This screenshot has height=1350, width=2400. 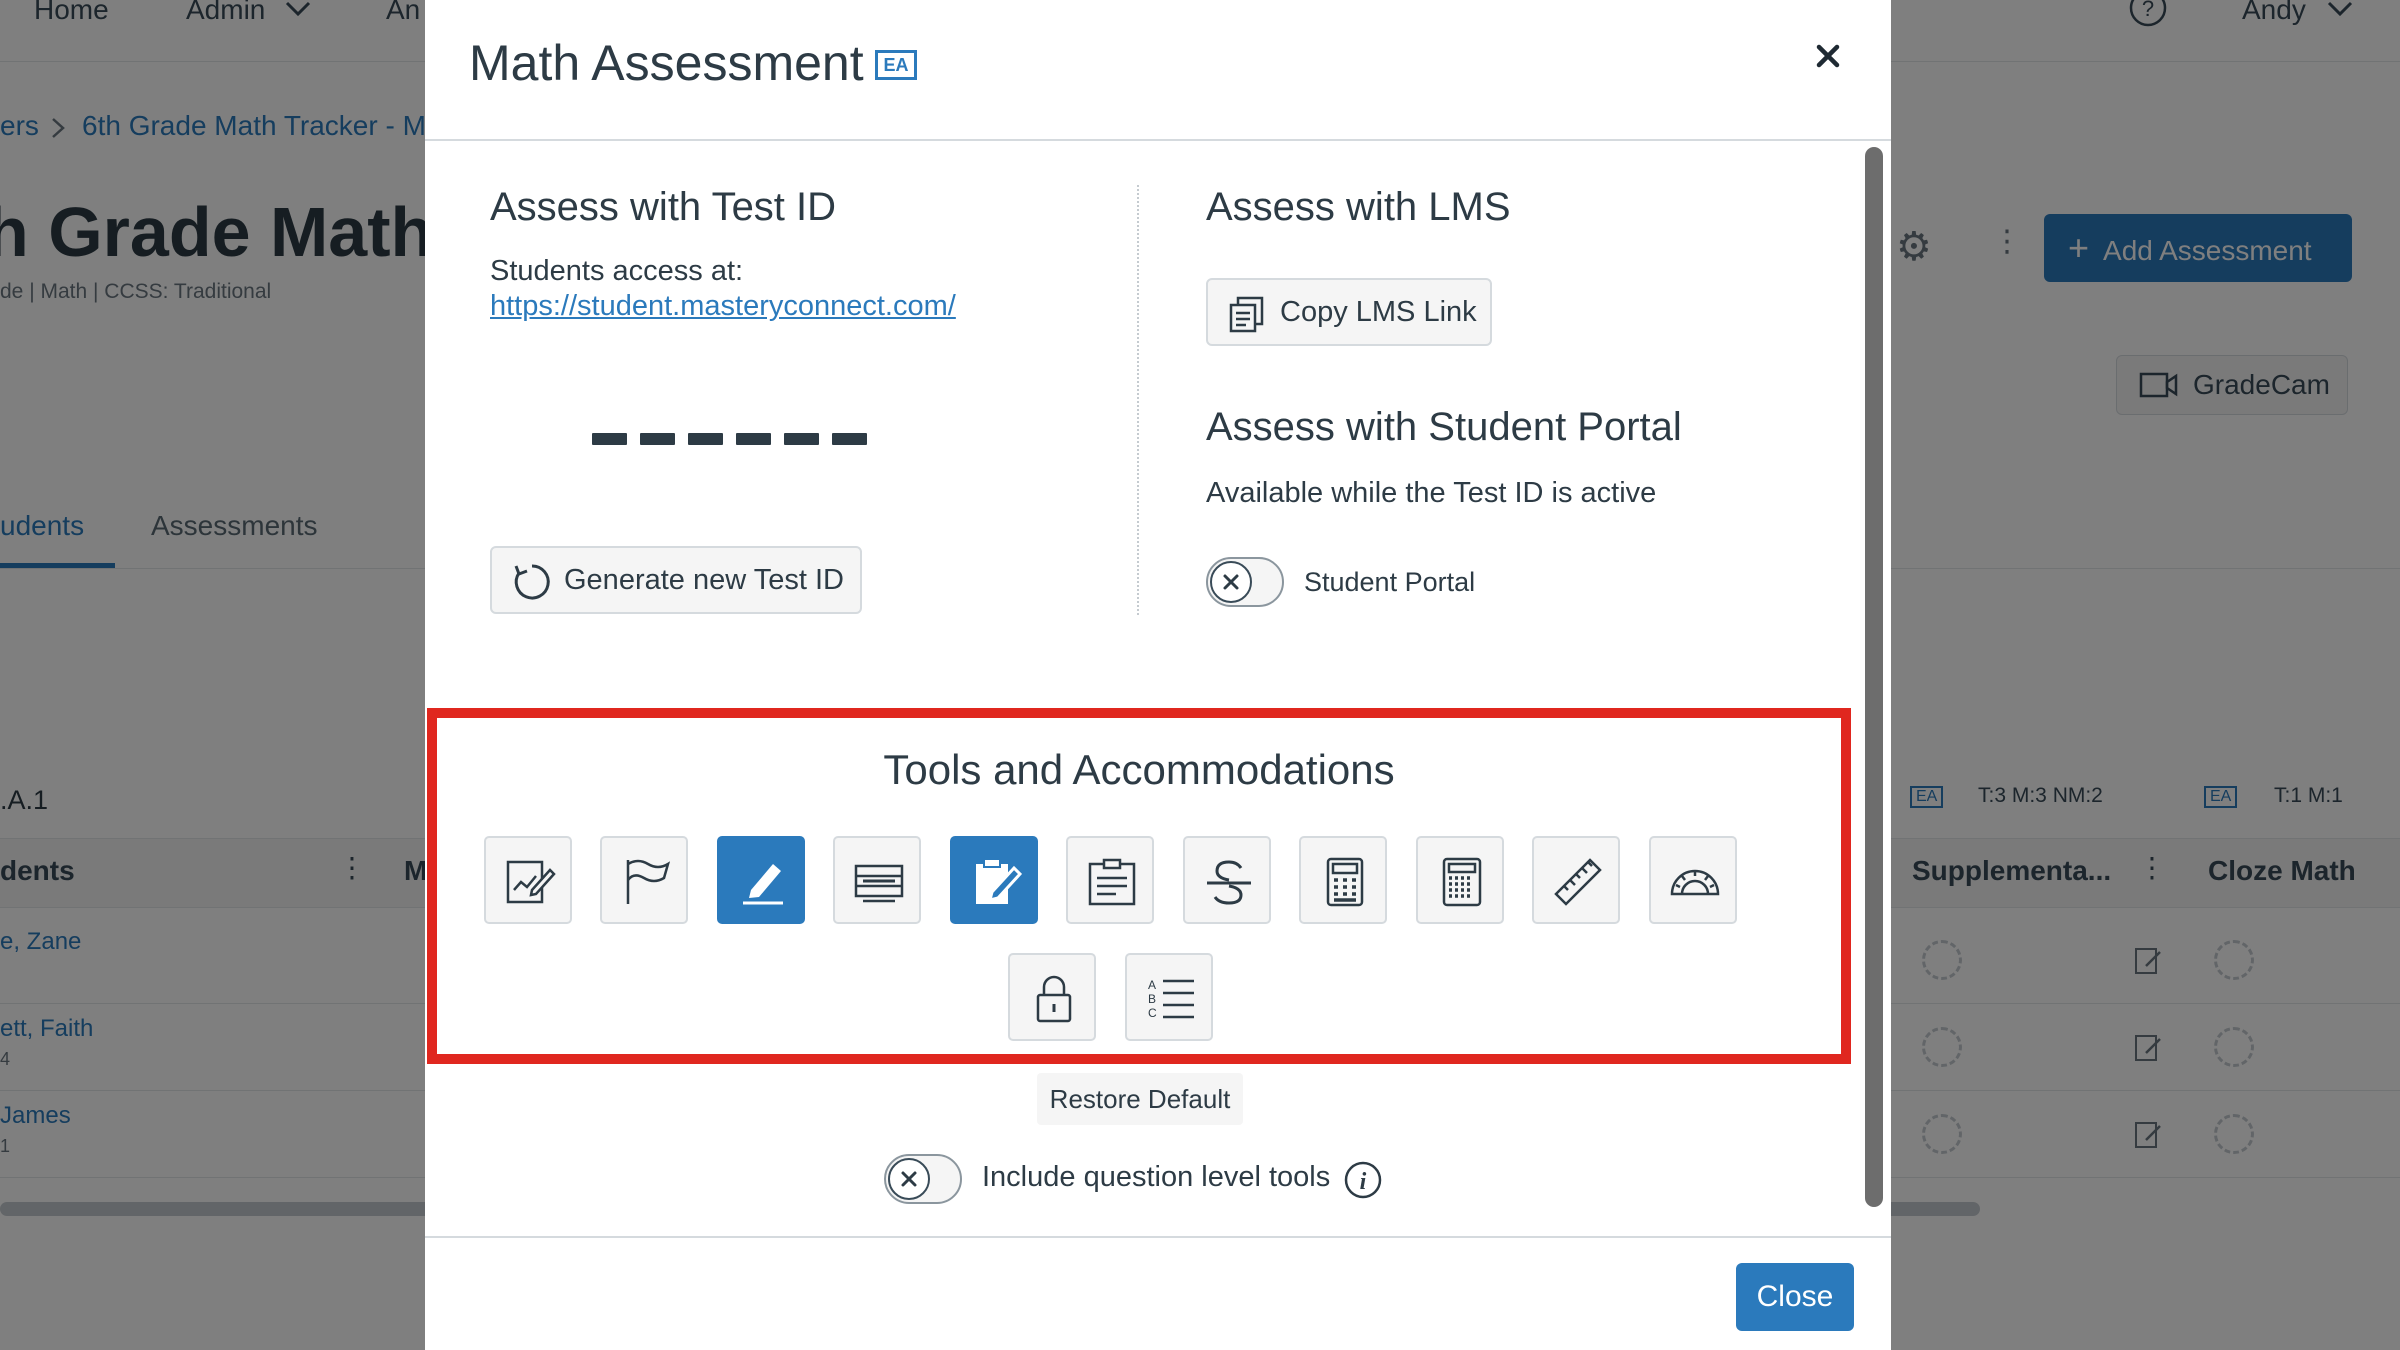 I want to click on test-id-placeholder, so click(x=736, y=439).